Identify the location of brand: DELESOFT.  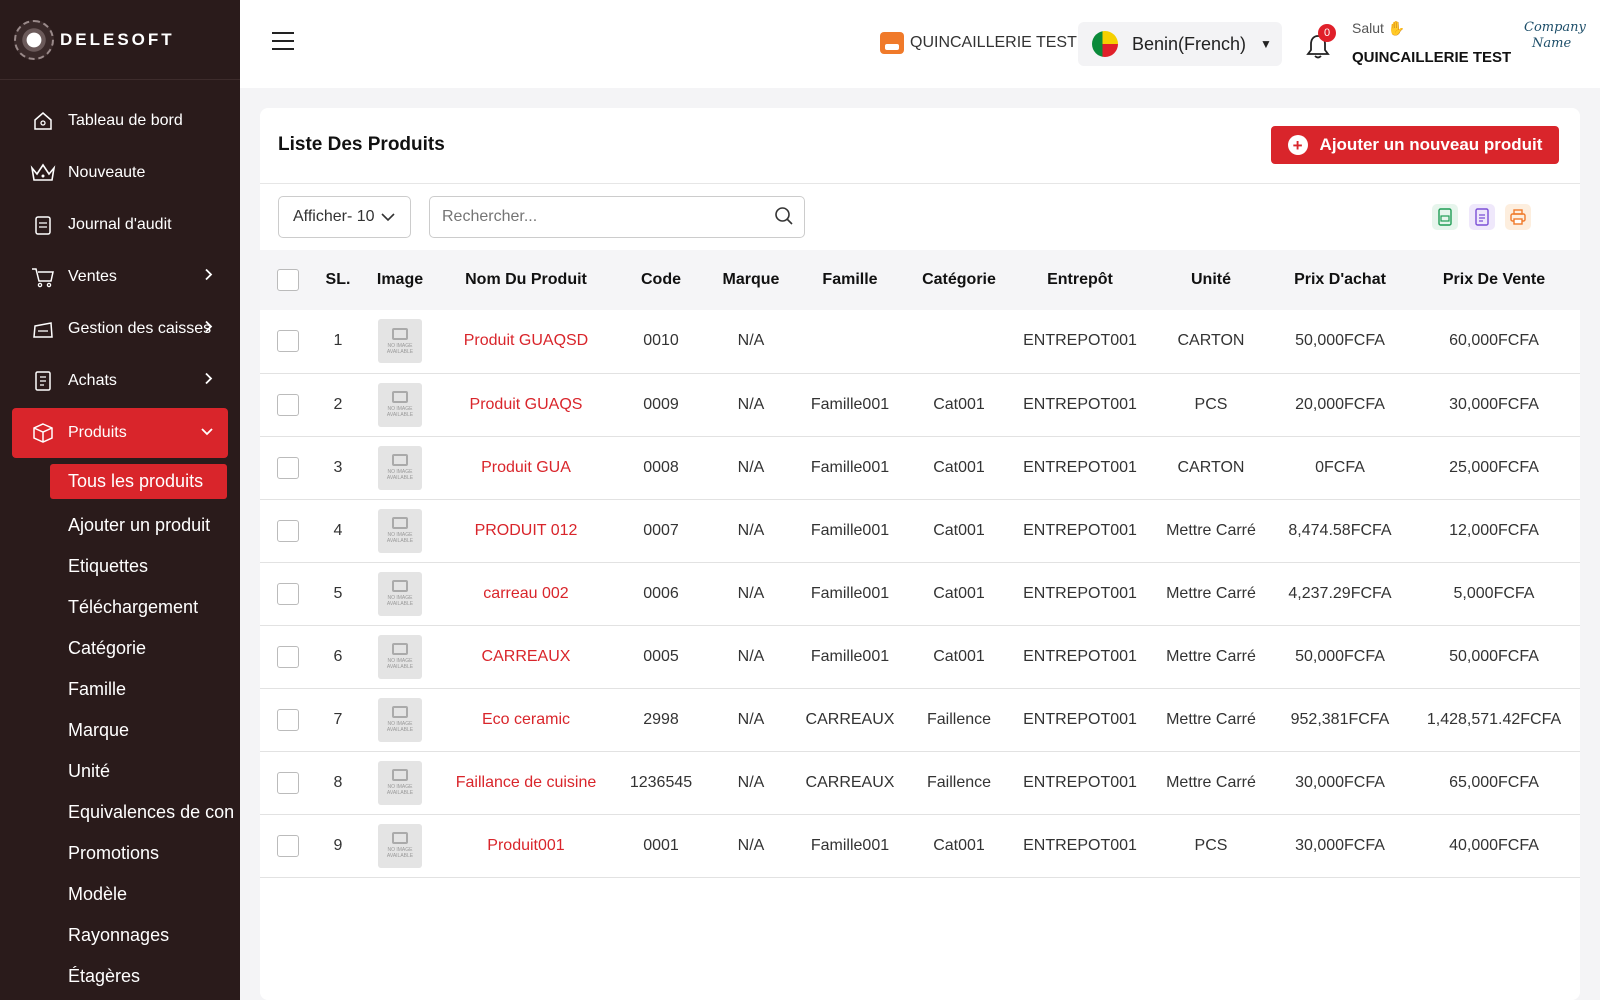
(120, 40).